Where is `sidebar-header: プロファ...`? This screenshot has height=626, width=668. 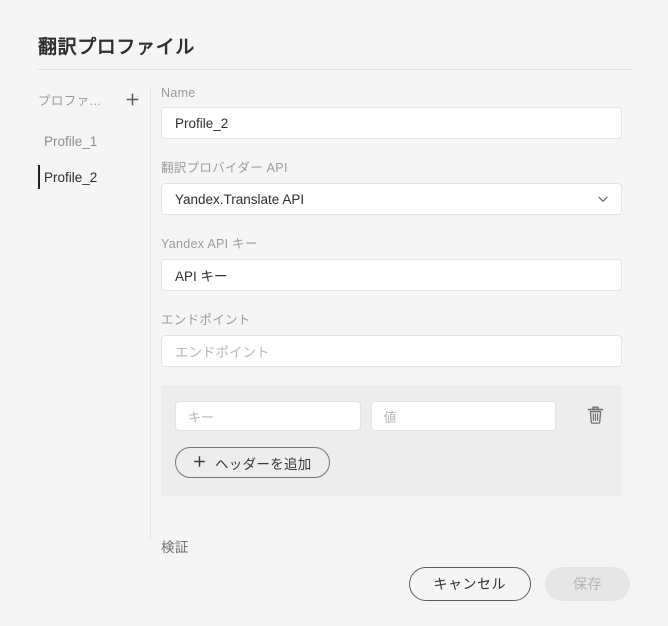
sidebar-header: プロファ... is located at coordinates (92, 99).